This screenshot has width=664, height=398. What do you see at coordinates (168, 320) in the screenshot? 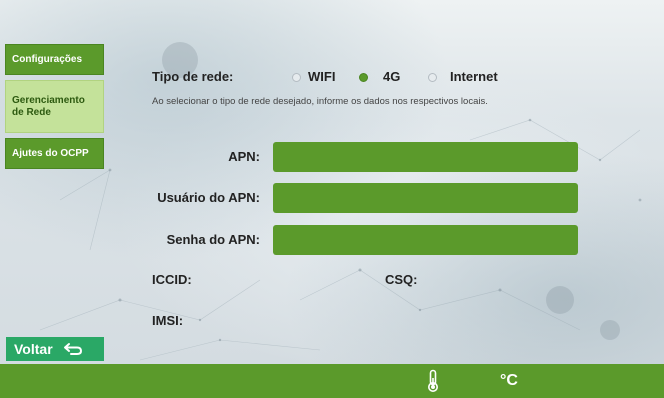
I see `imsi-label: IMSI:` at bounding box center [168, 320].